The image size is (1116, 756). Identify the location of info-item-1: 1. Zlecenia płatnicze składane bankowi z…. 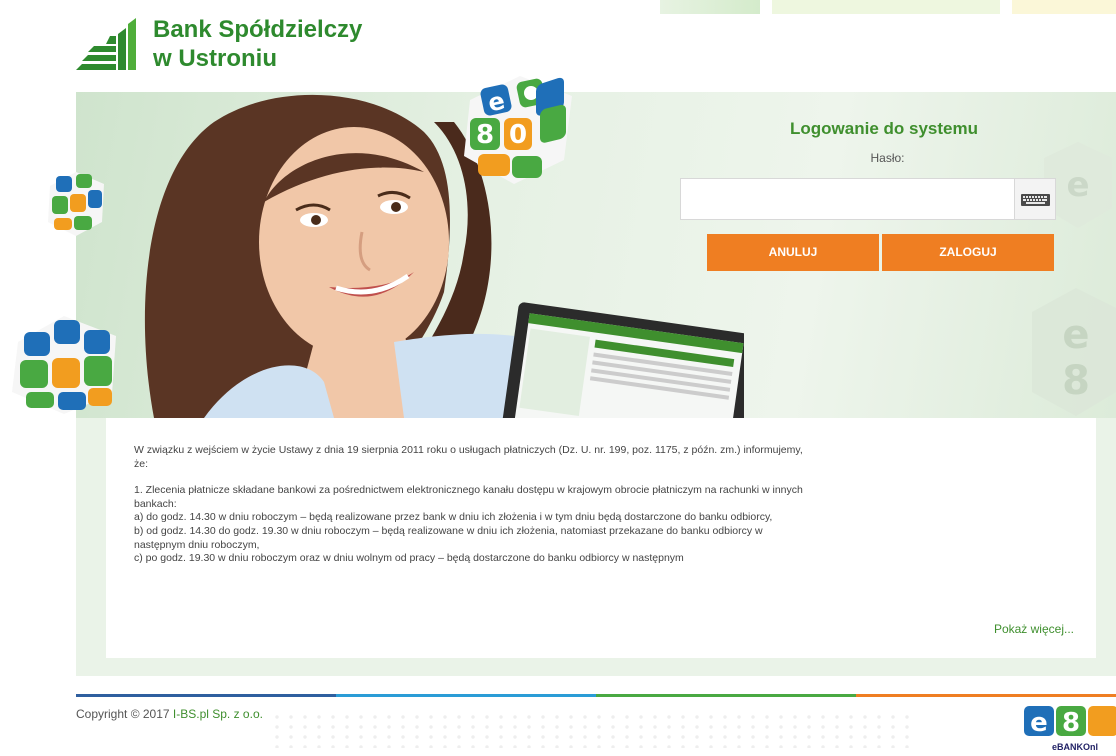
(468, 497).